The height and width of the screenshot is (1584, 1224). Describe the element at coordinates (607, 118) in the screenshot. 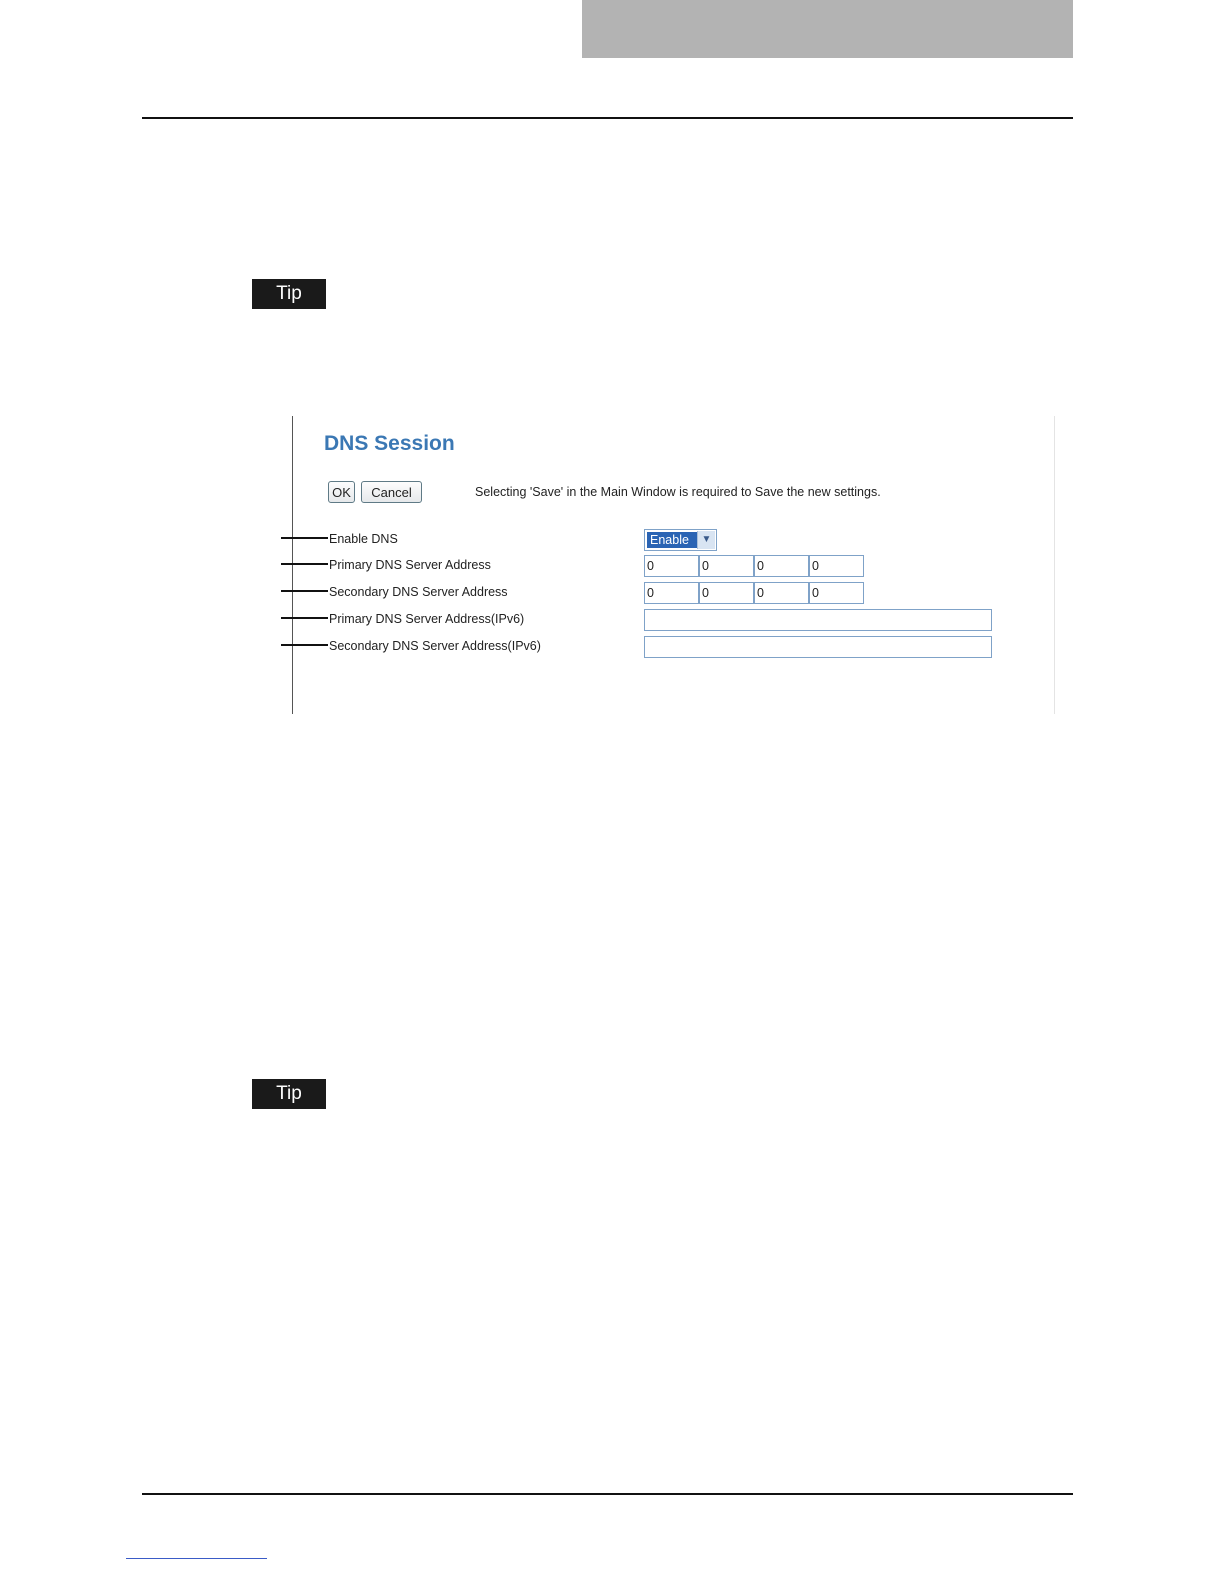

I see `header-rule` at that location.